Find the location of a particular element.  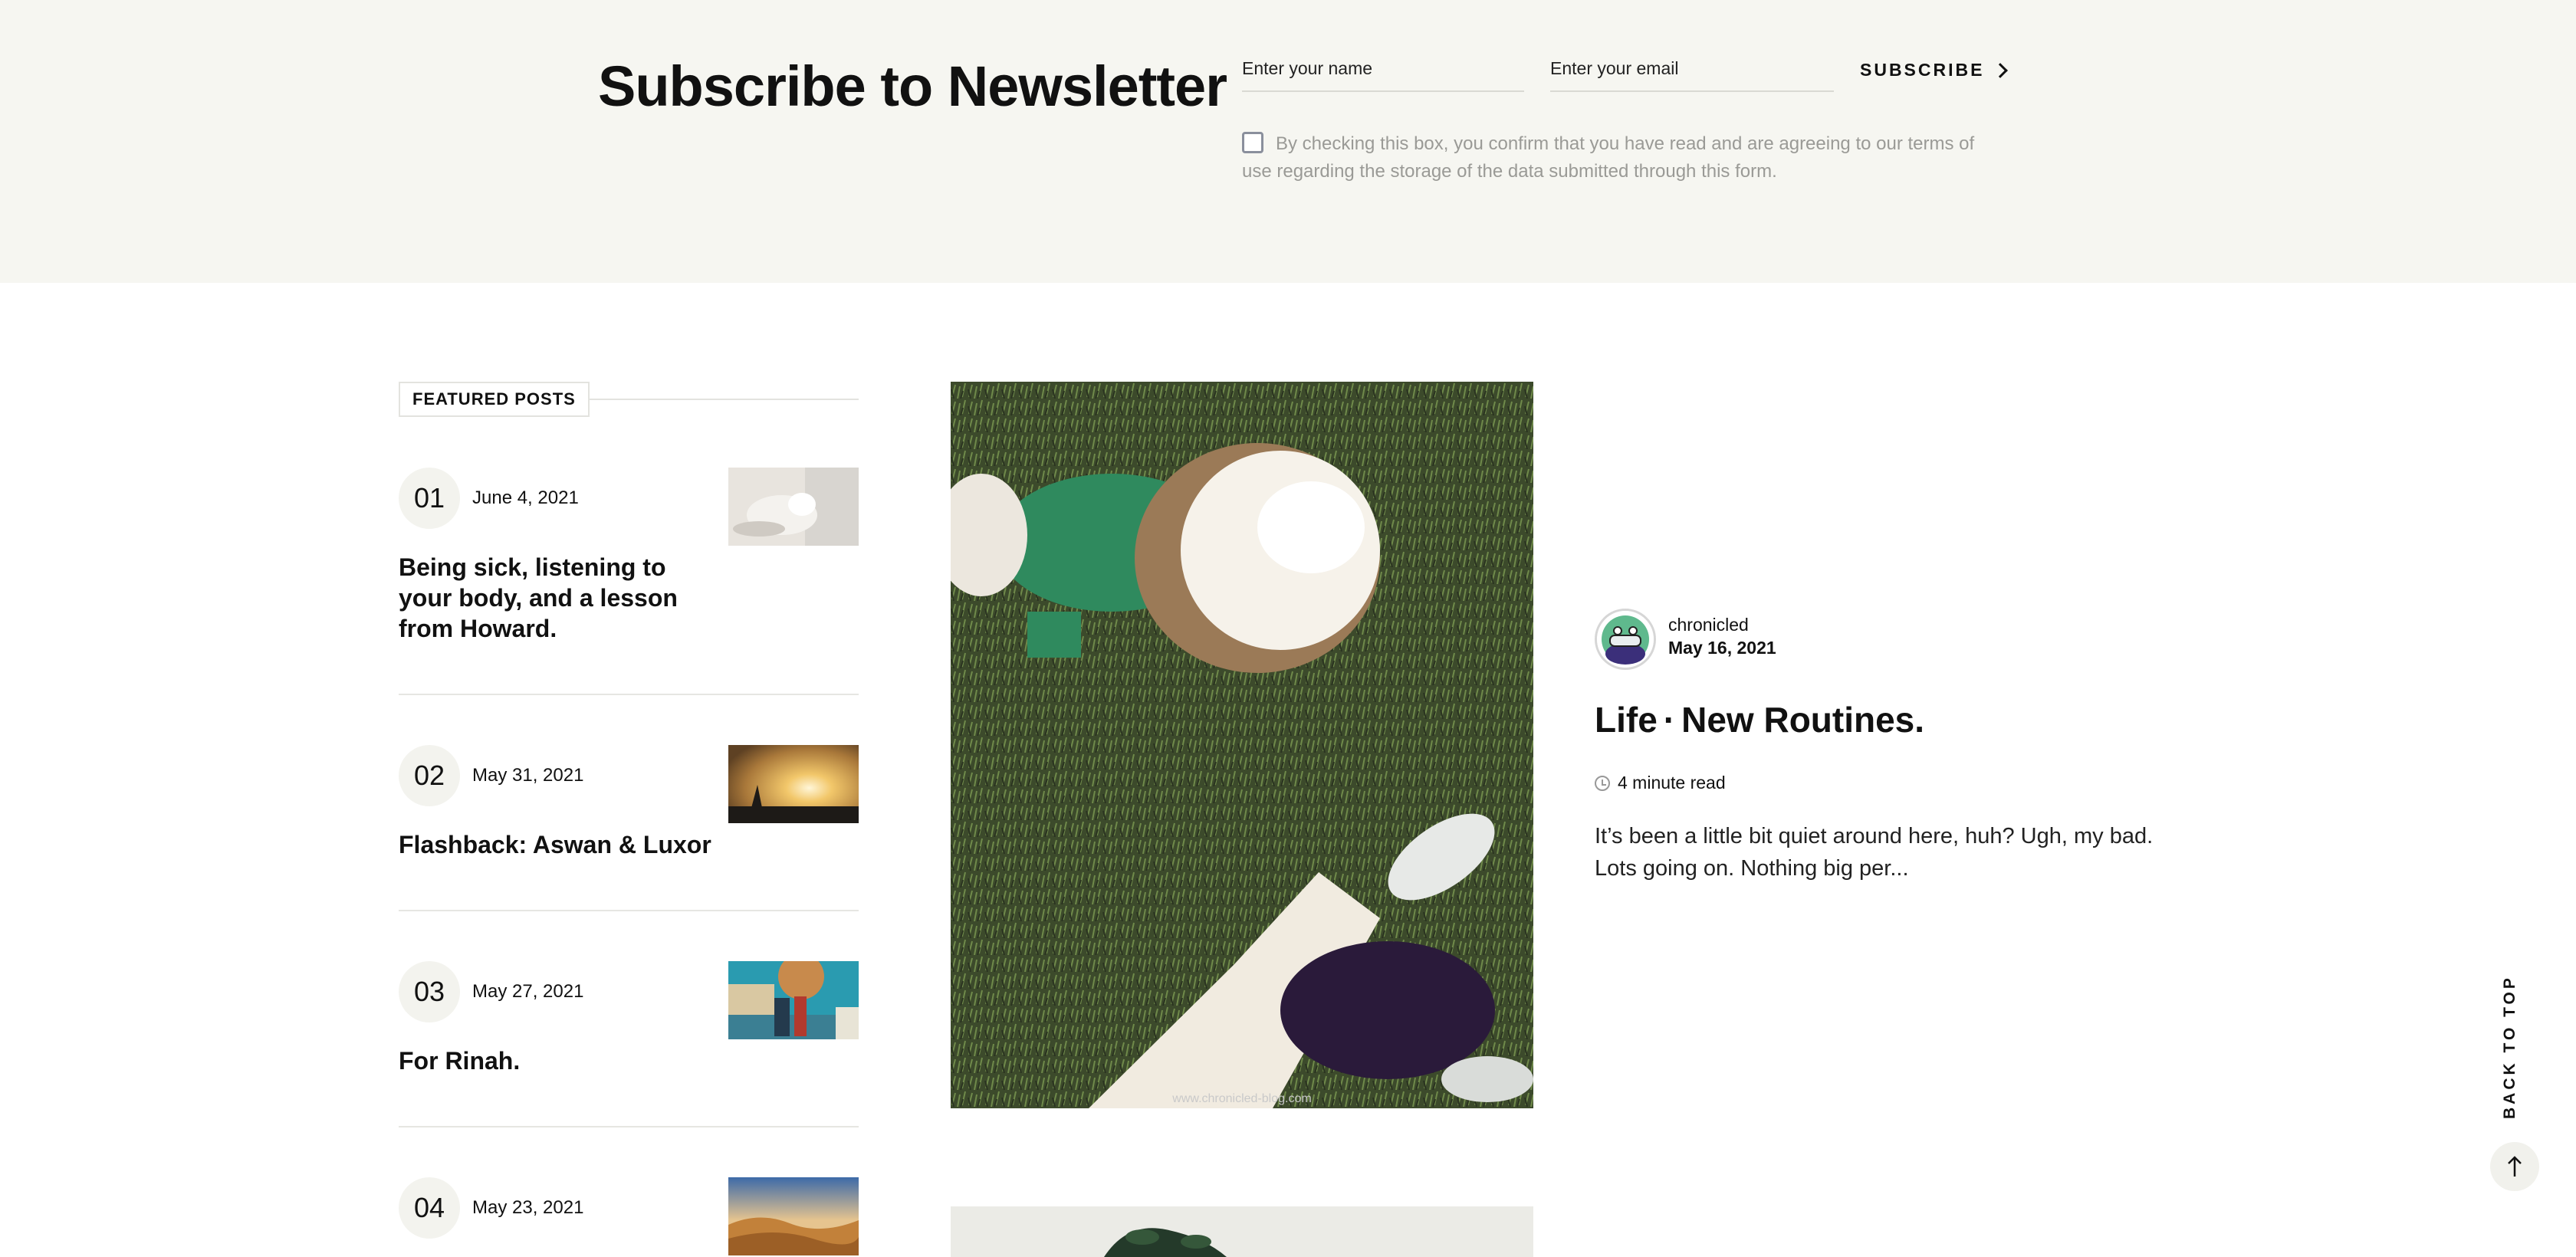

post-title-strong: Flashback: Aswan & Luxor is located at coordinates (555, 844).